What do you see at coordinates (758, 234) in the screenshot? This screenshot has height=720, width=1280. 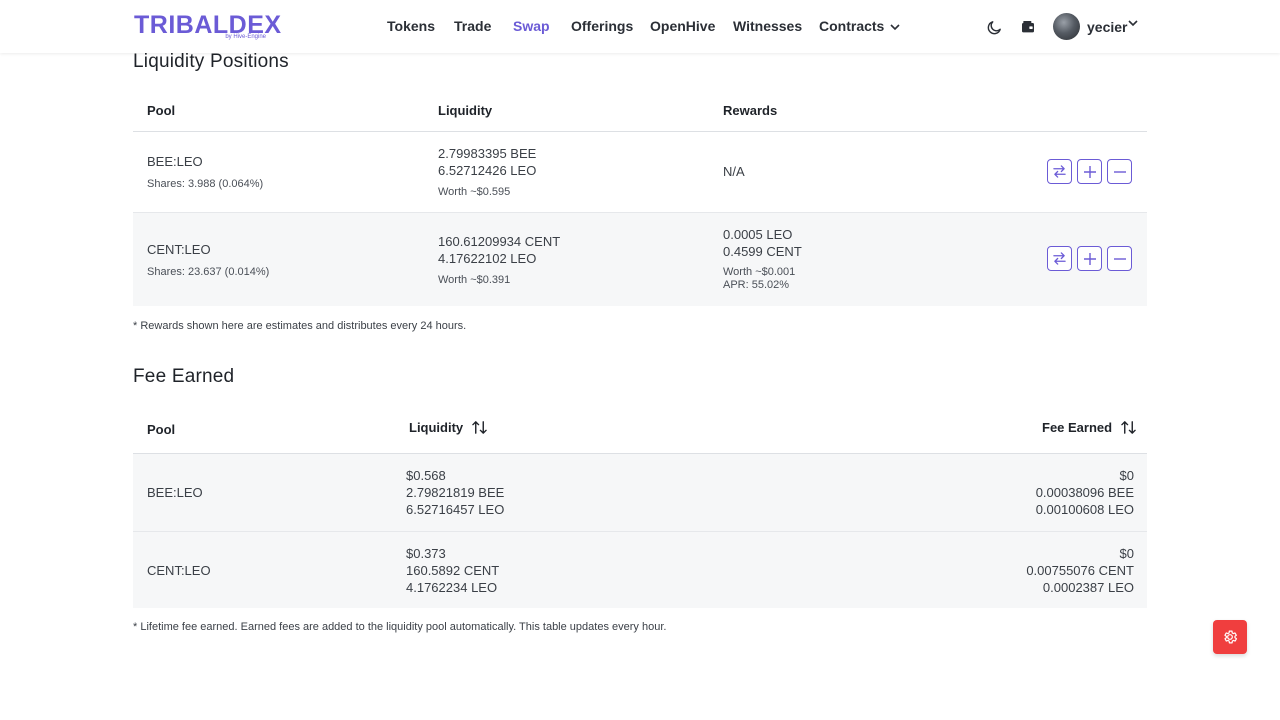 I see `rewards-value: 0.0005 LEO` at bounding box center [758, 234].